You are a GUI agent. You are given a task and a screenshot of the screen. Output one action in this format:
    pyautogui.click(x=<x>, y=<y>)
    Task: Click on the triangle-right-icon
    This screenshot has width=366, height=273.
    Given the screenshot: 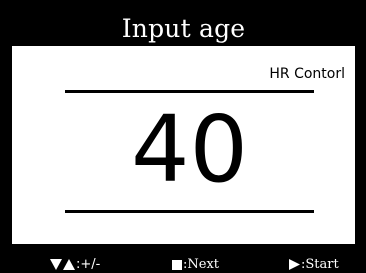 What is the action you would take?
    pyautogui.click(x=294, y=264)
    